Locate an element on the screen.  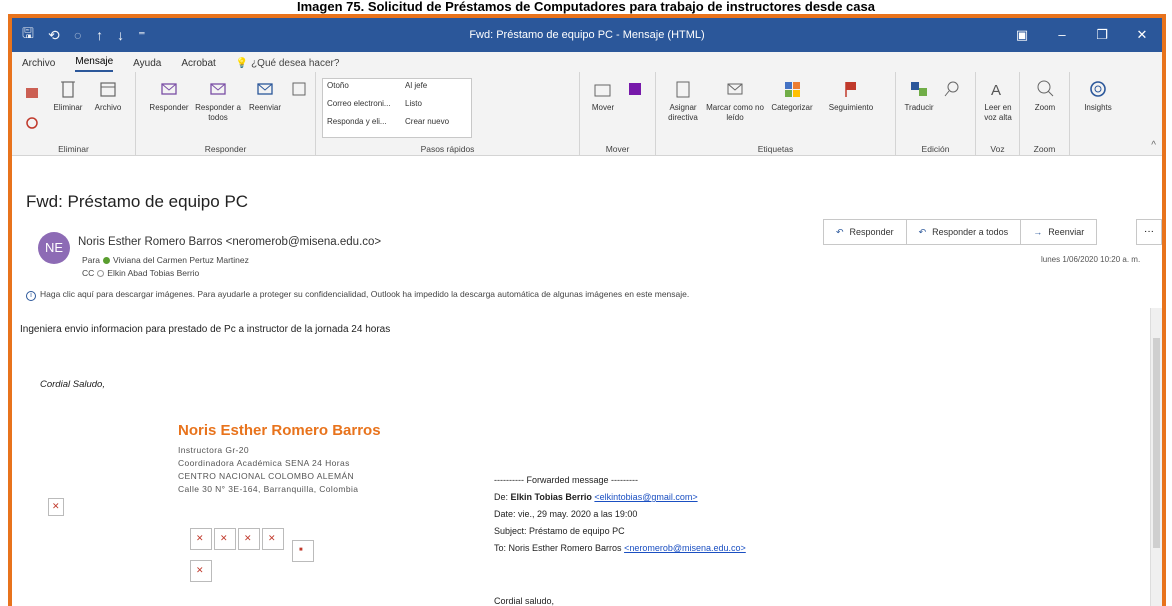
forward-header: ---------- Forwarded message --------- is located at coordinates (566, 480).